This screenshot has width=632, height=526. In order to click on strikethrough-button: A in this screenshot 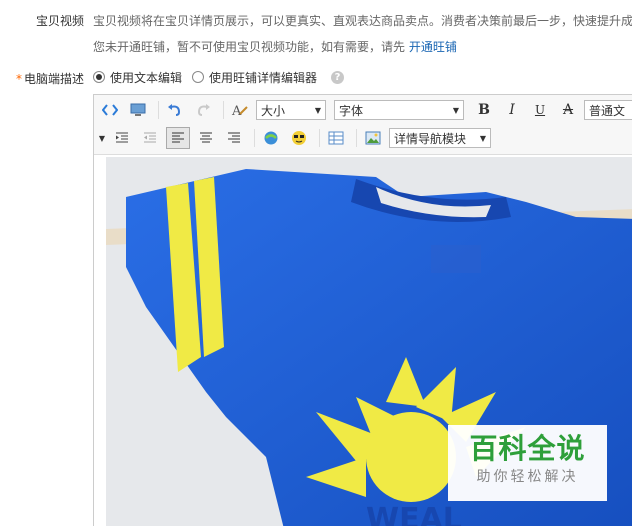, I will do `click(568, 110)`.